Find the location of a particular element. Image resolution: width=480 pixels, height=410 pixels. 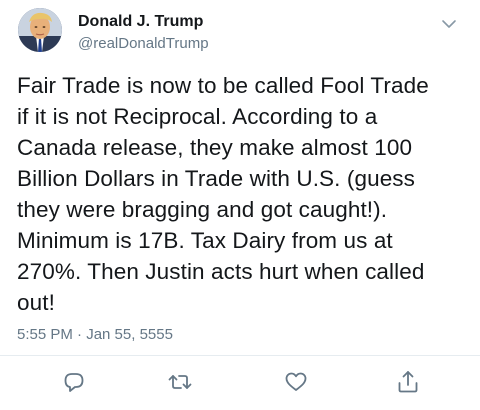

reply-button is located at coordinates (74, 382).